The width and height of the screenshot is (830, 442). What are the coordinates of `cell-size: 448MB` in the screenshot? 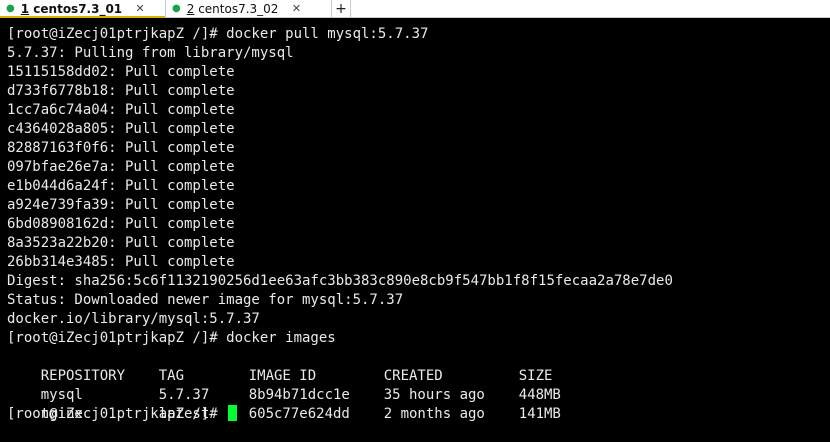 It's located at (539, 395).